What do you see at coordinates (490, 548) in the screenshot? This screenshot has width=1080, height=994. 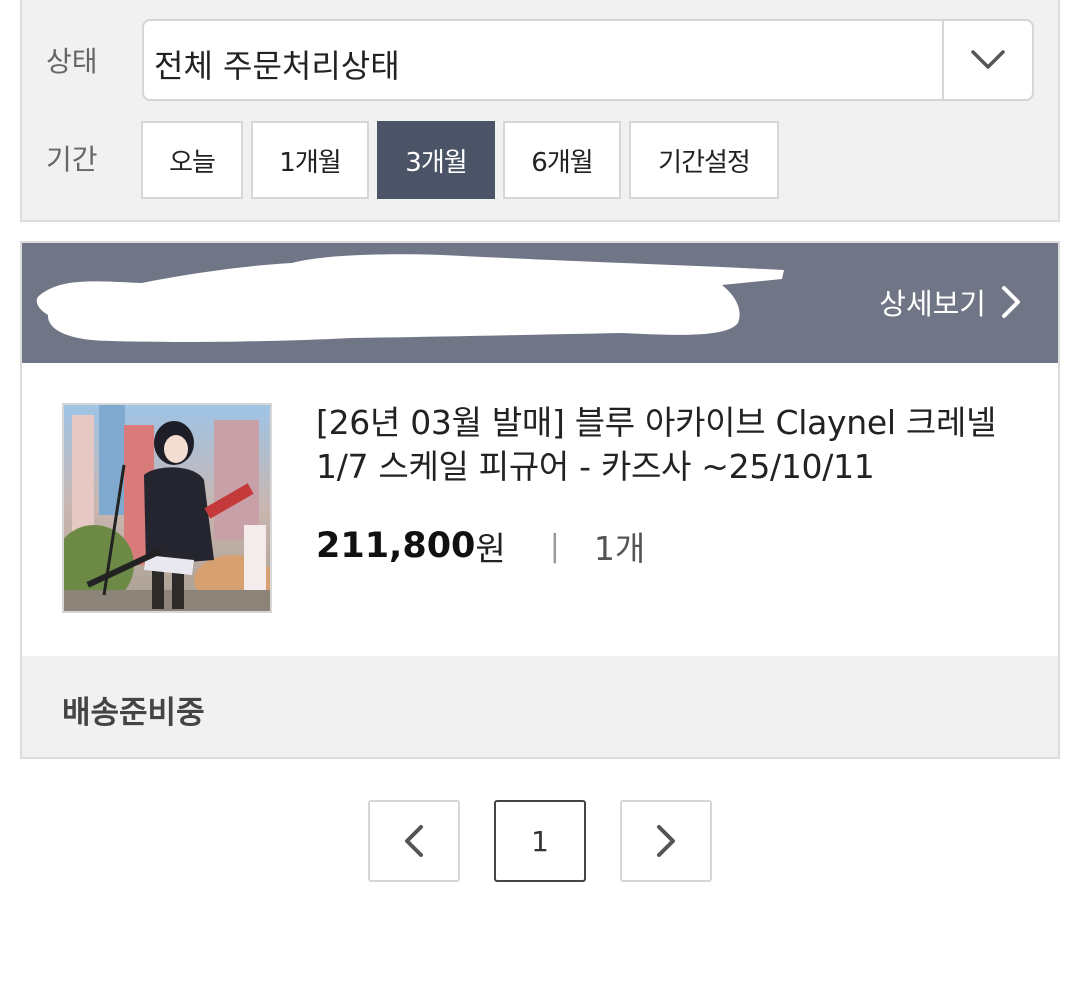 I see `price-unit: 원` at bounding box center [490, 548].